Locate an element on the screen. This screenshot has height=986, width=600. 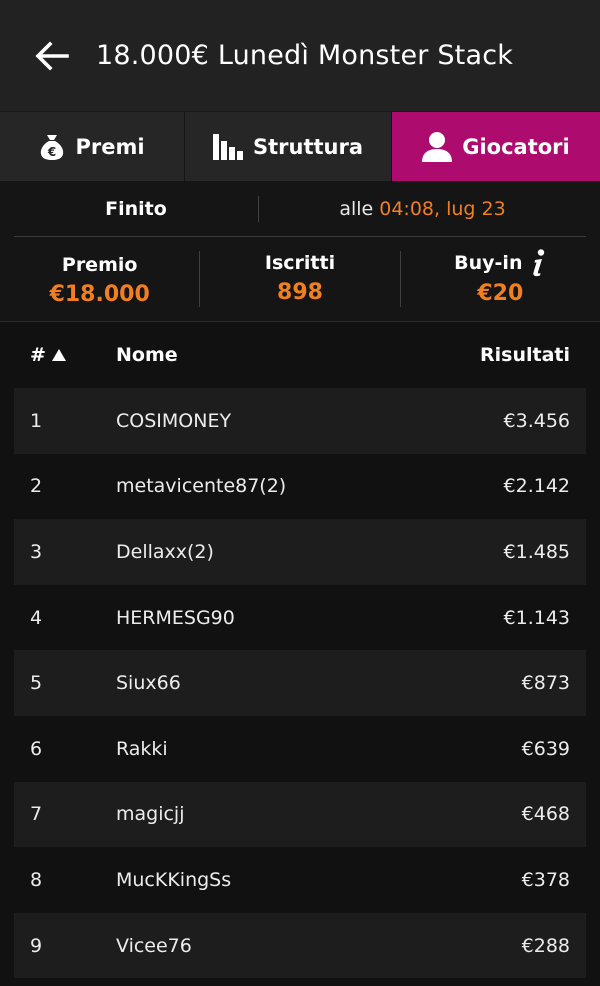
status-row: Finito alle 04:08, lug 23 is located at coordinates (300, 209).